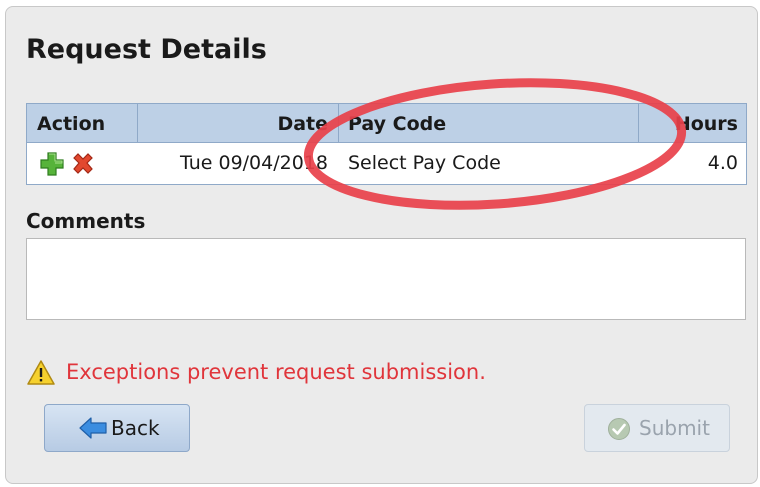 The width and height of the screenshot is (760, 487). I want to click on warning-text: Exceptions prevent request submission., so click(276, 372).